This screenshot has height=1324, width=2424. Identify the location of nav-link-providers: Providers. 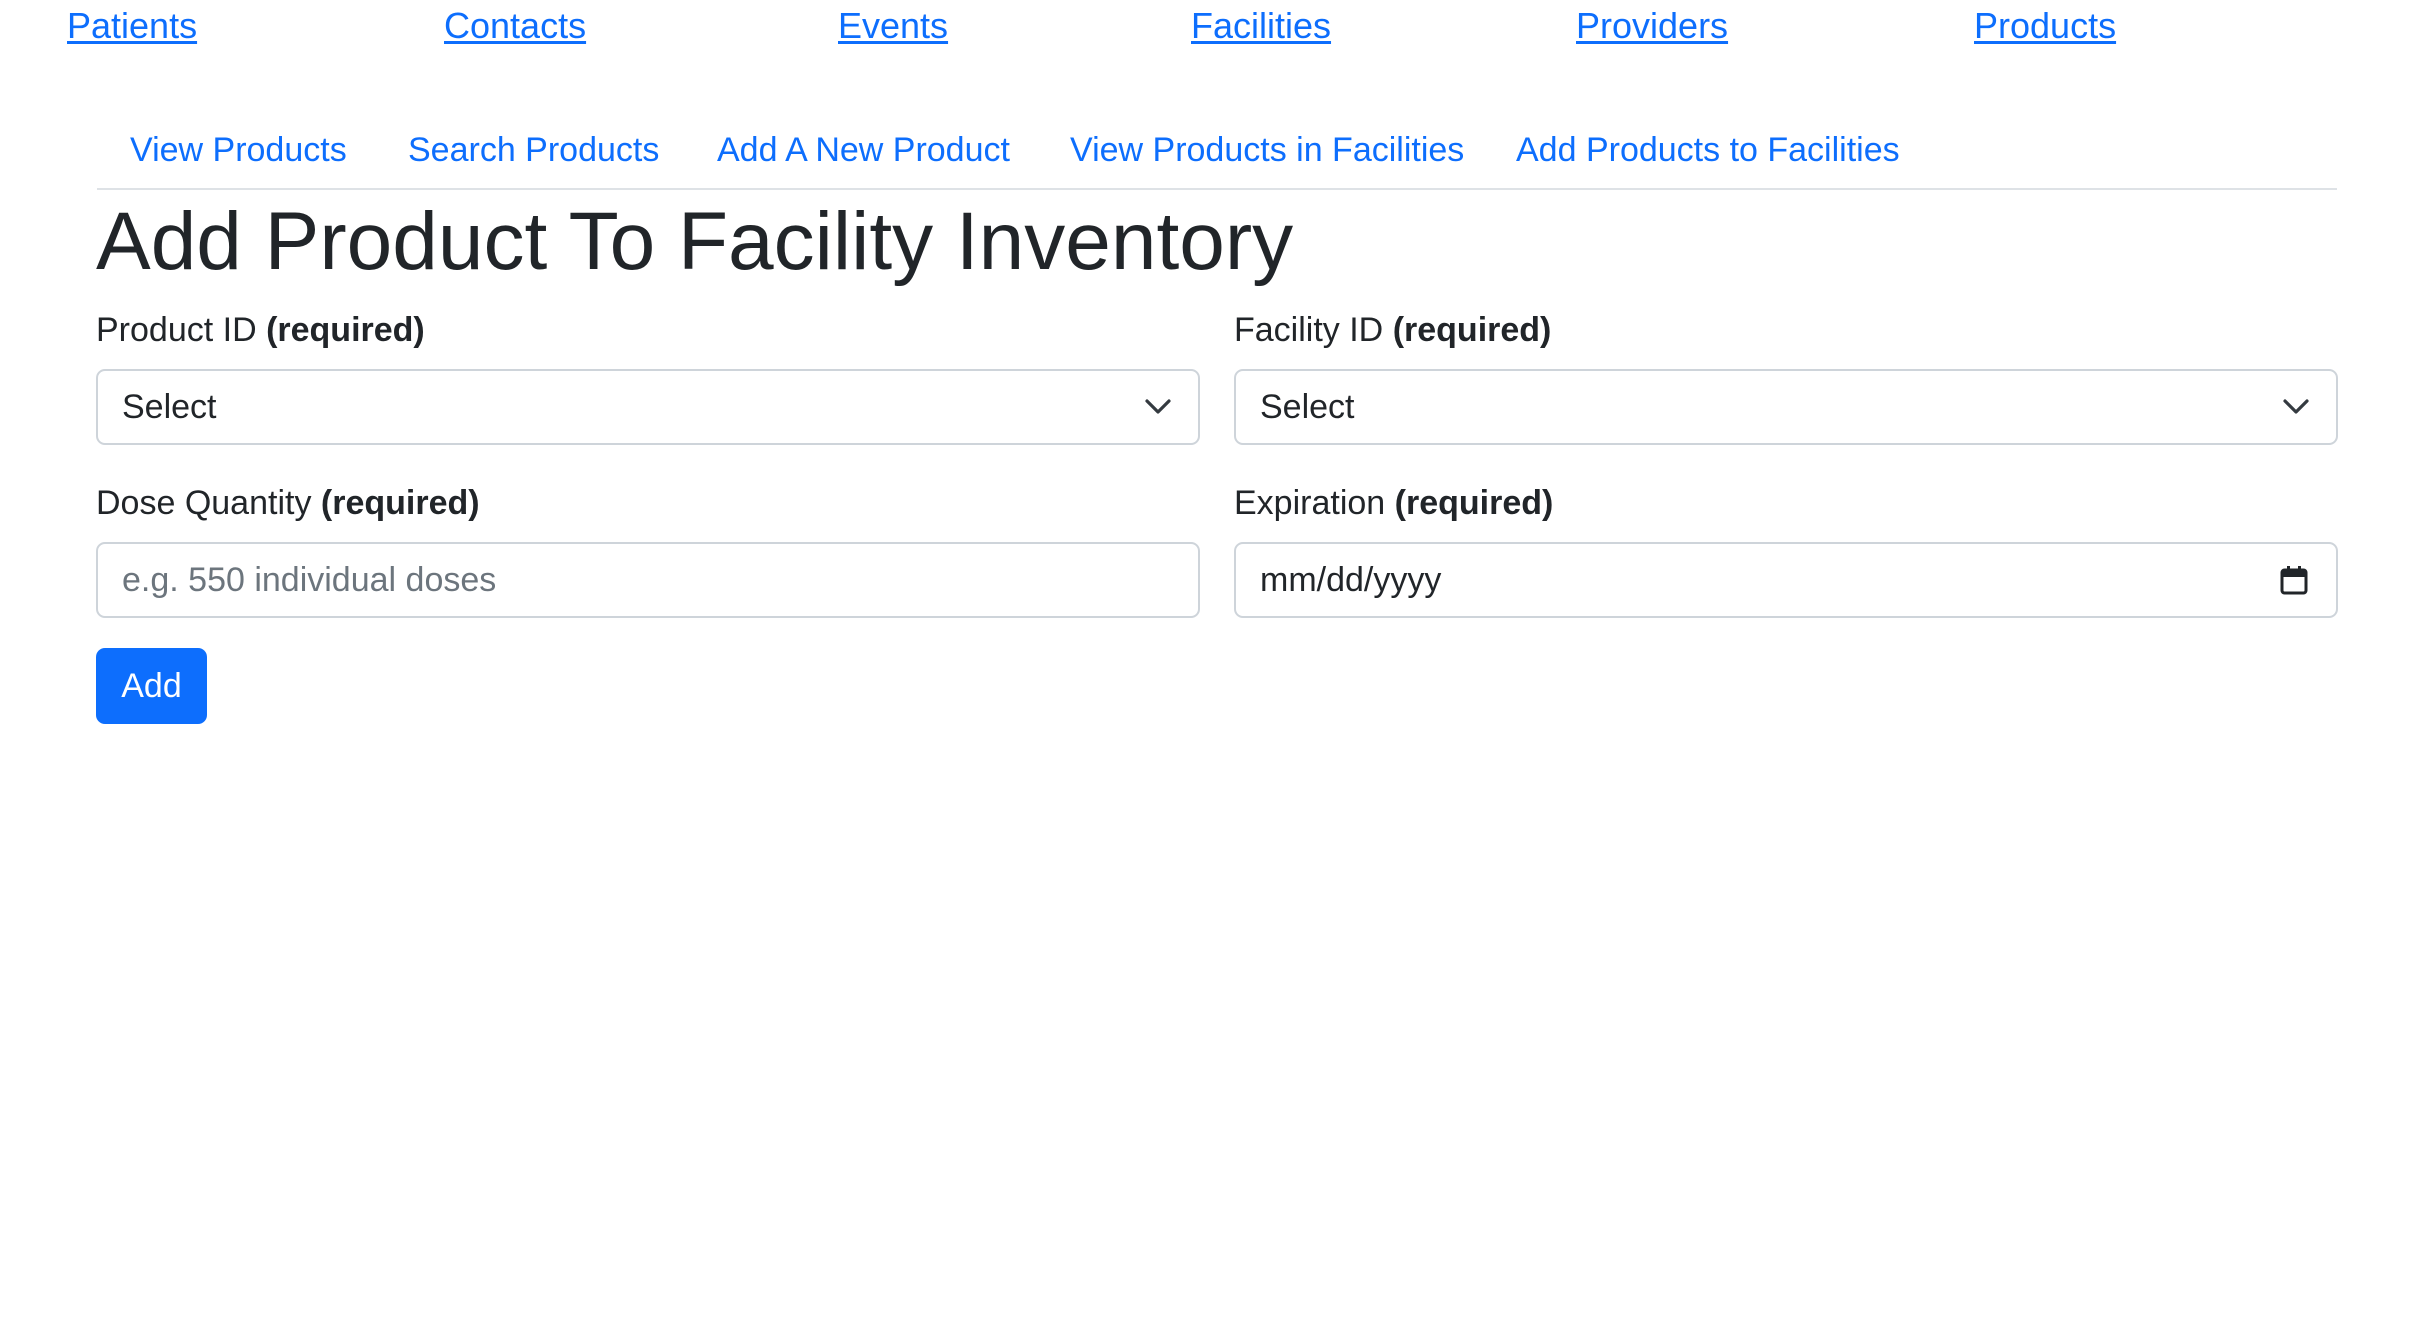
(1652, 26).